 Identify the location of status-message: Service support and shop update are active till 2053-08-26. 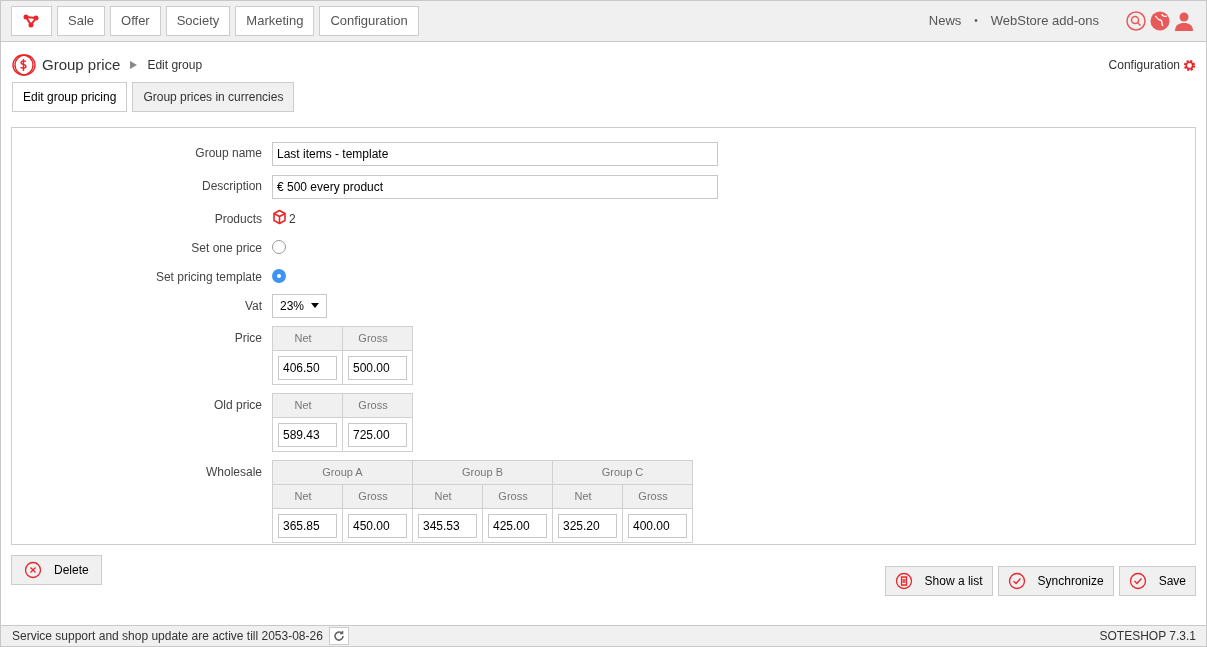
(167, 637).